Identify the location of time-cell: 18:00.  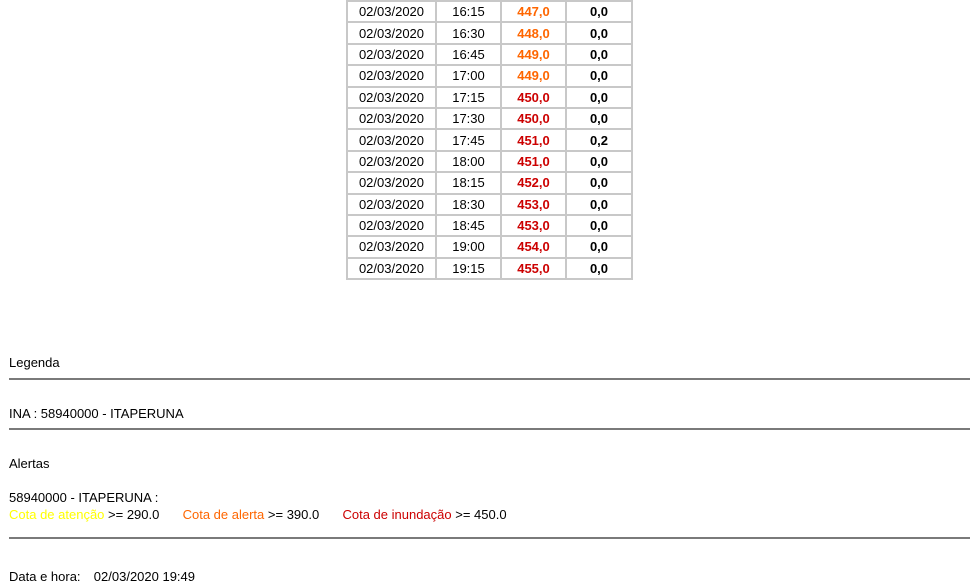
(468, 161).